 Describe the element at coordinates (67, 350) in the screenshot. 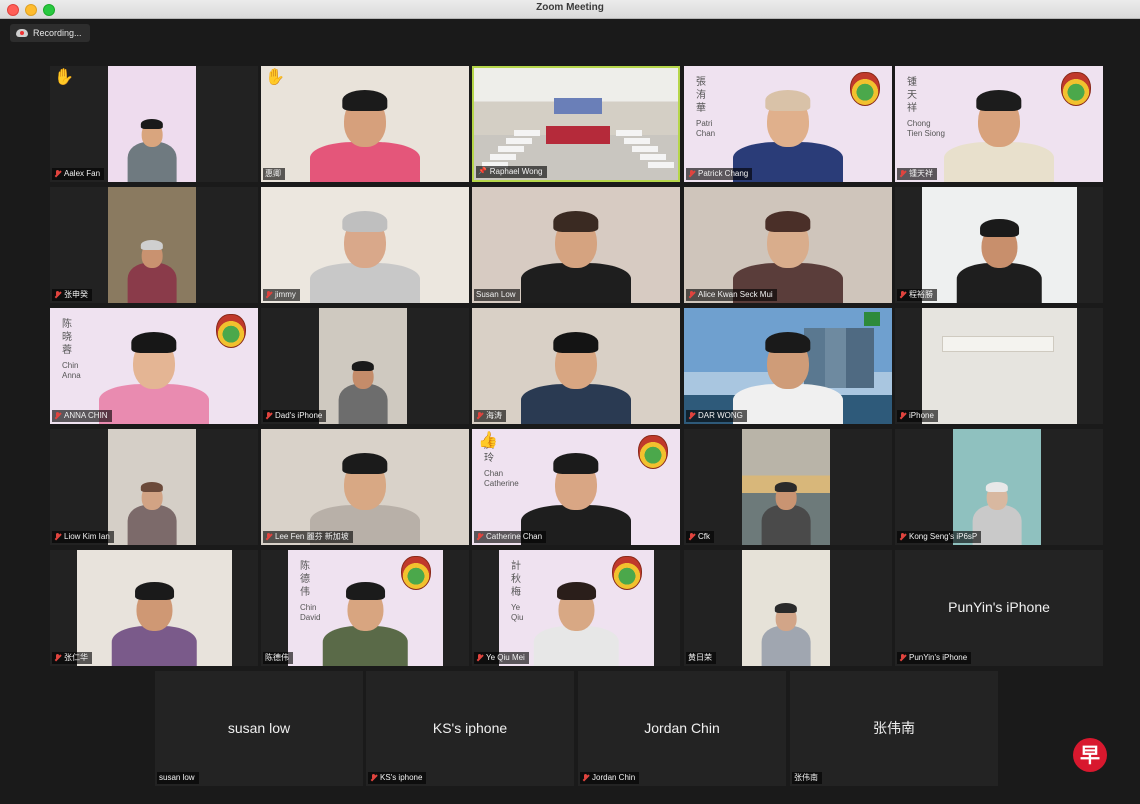

I see `name-sign-character: 蓉` at that location.